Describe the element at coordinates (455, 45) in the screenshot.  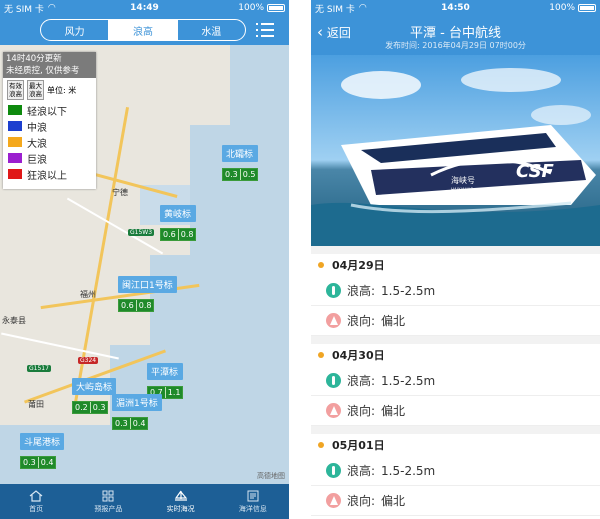
I see `publish-time: 发布时间: 2016年04月29日 07时00分` at that location.